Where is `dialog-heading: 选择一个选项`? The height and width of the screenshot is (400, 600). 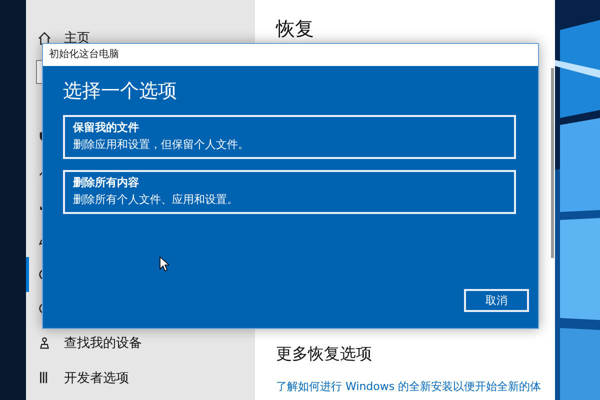
dialog-heading: 选择一个选项 is located at coordinates (120, 91).